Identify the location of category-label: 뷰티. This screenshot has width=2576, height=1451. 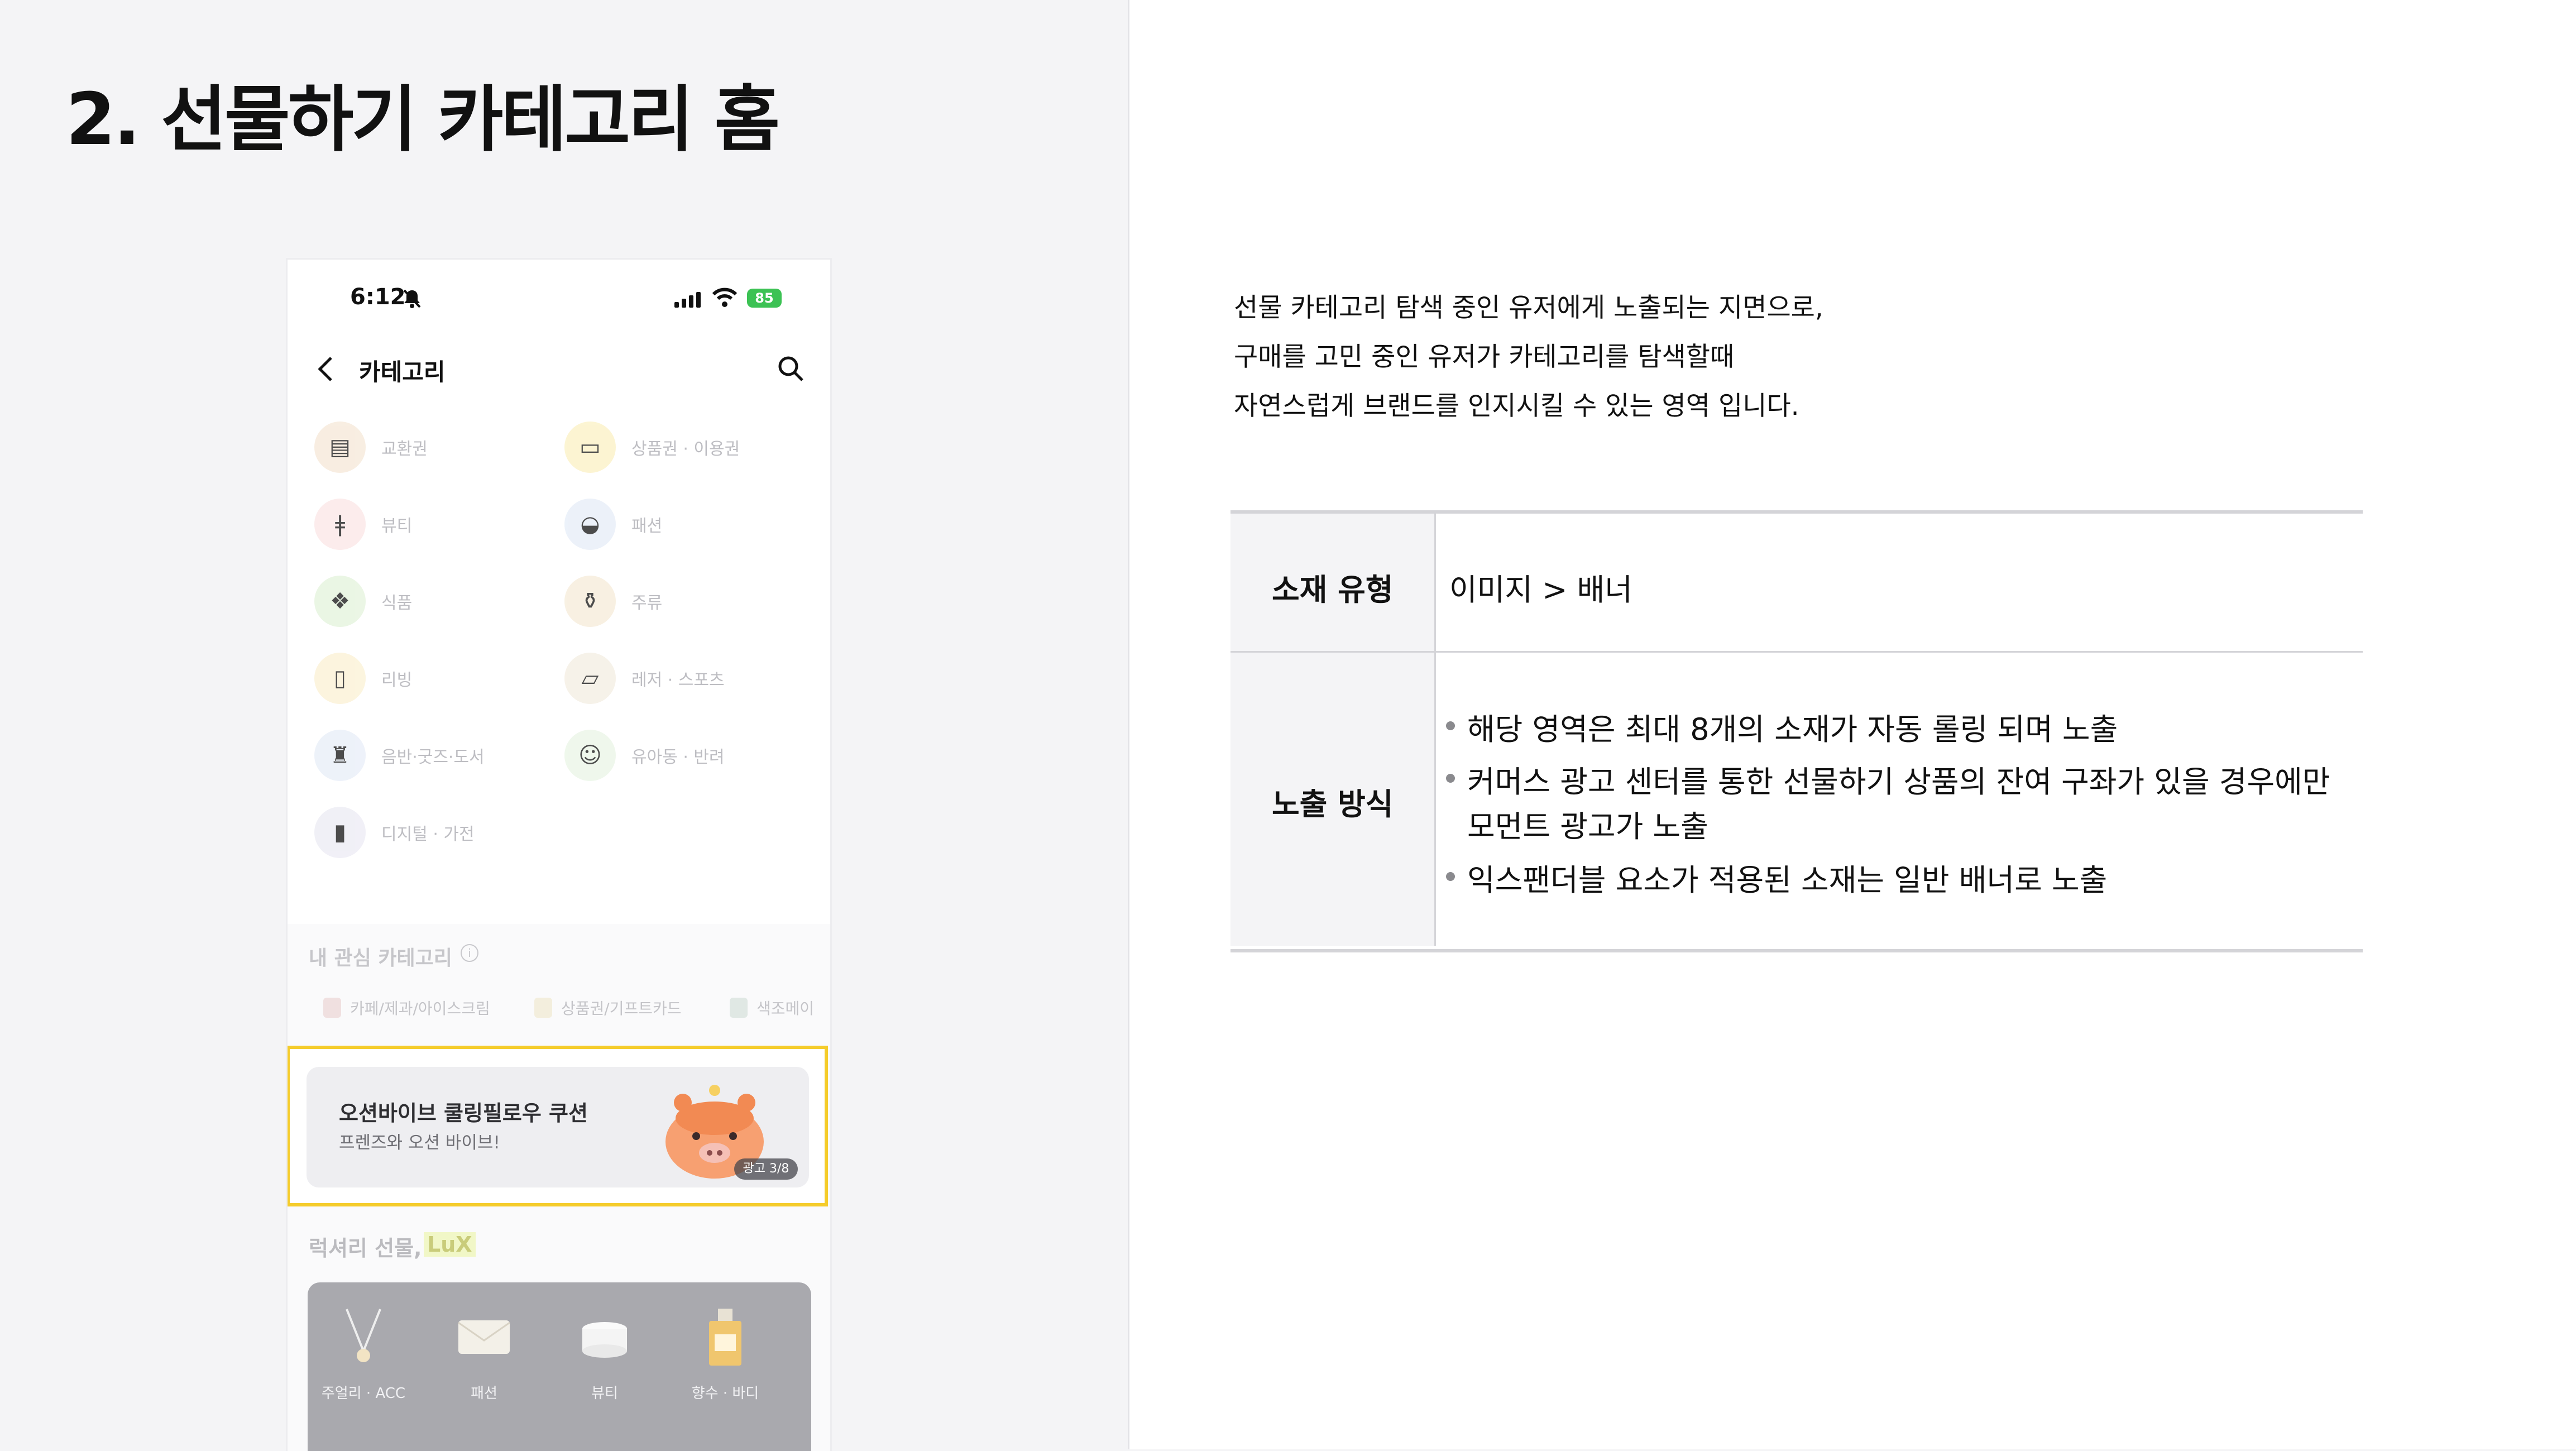
(397, 526).